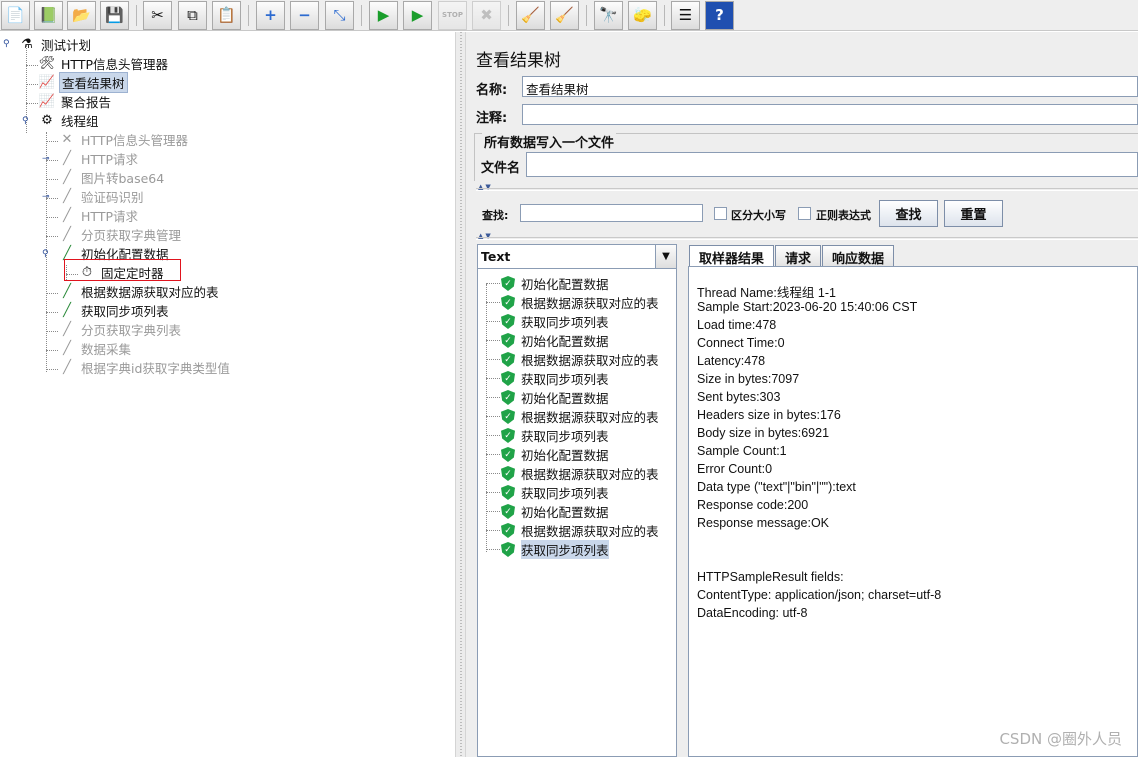 The width and height of the screenshot is (1138, 757). I want to click on tree-node-dict-list: ╱ 分页获取字典列表, so click(120, 329).